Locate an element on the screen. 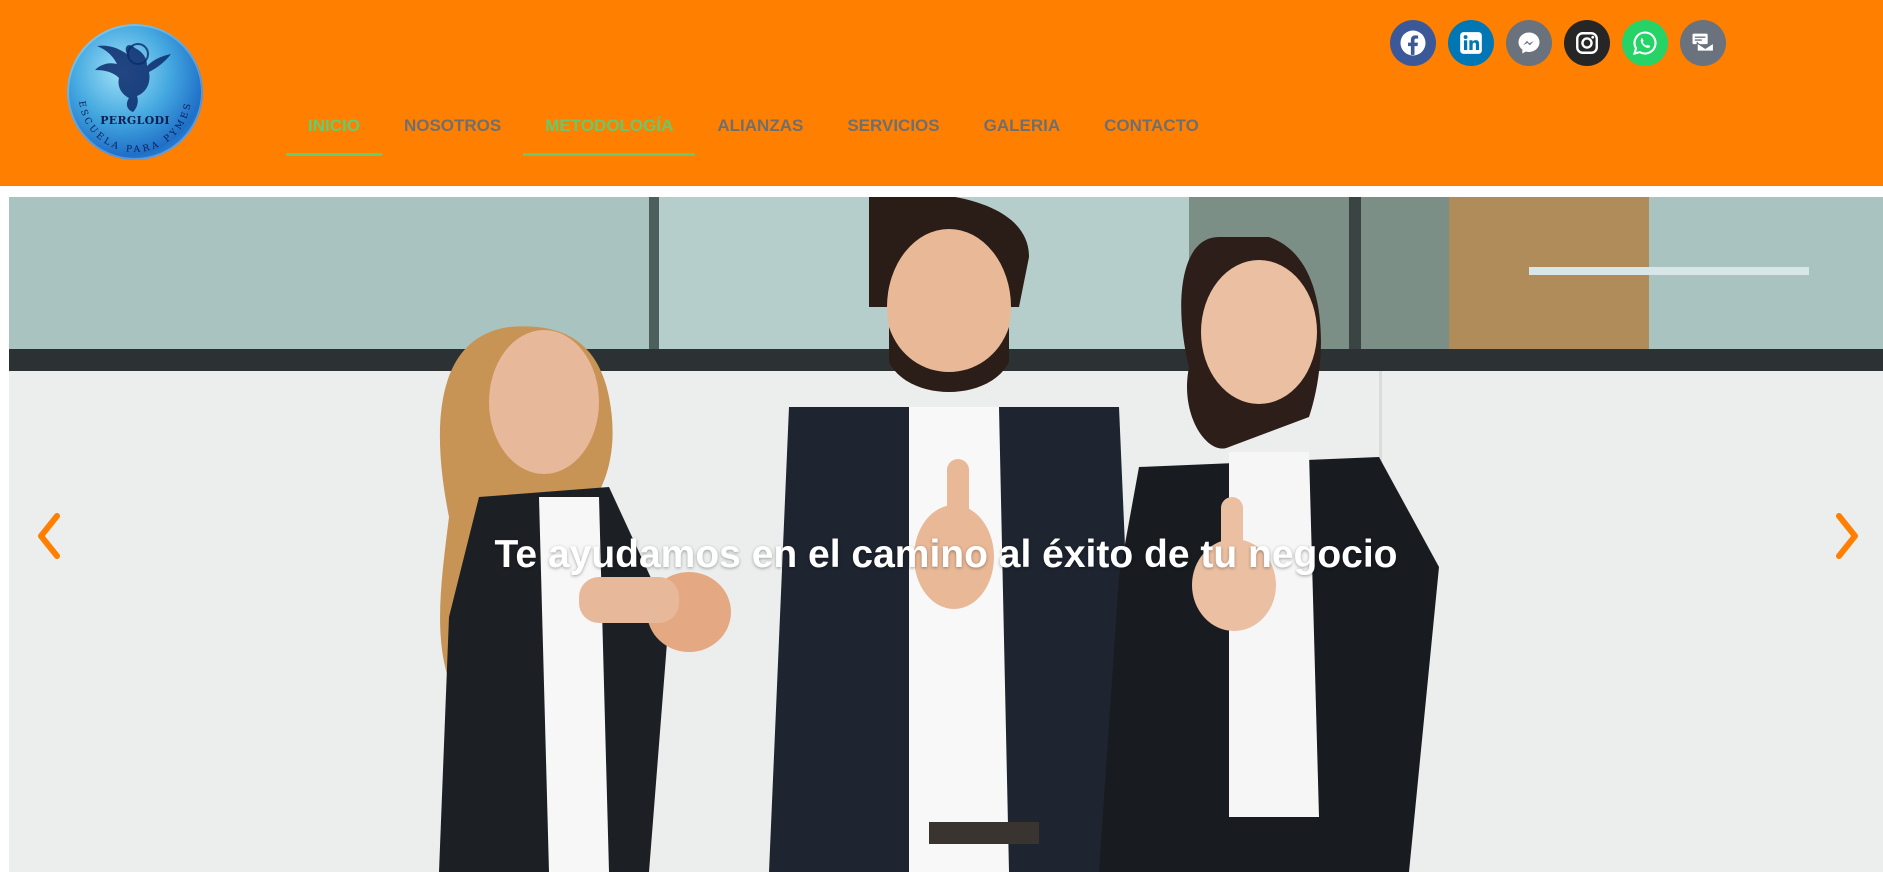 This screenshot has width=1883, height=872. nav-item-alianzas: ALIANZAS is located at coordinates (760, 132).